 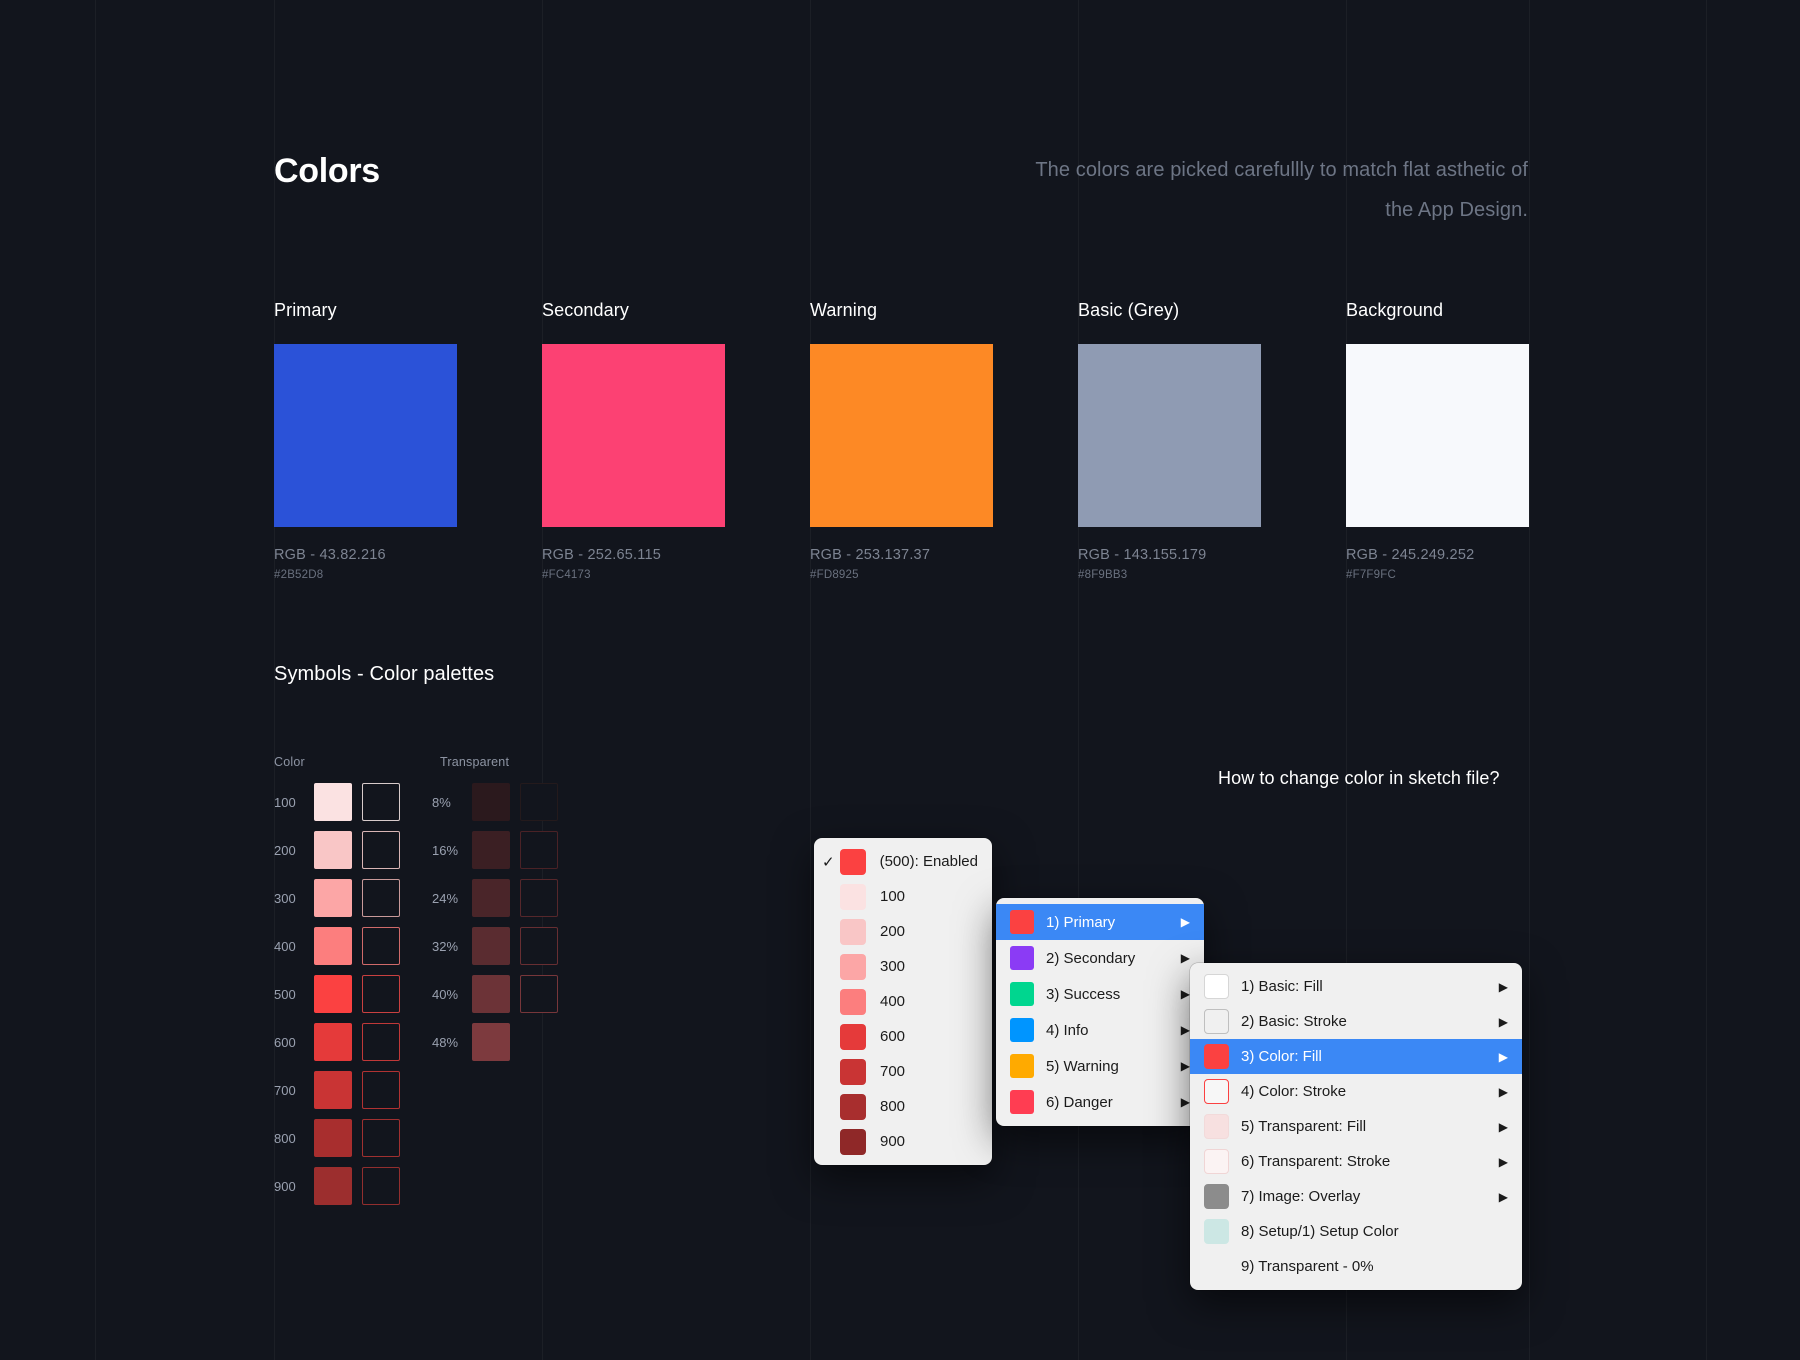 What do you see at coordinates (1100, 1102) in the screenshot?
I see `menu-item: 6) Danger ▶` at bounding box center [1100, 1102].